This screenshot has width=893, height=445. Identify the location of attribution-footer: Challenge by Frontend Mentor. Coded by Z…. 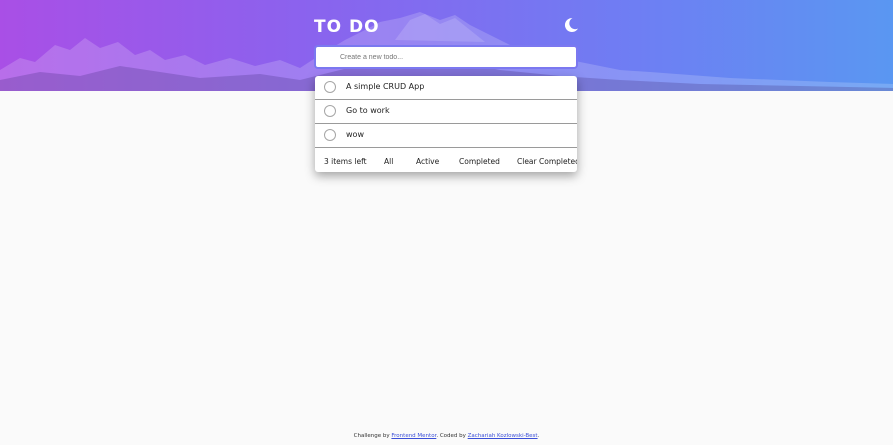
(446, 436).